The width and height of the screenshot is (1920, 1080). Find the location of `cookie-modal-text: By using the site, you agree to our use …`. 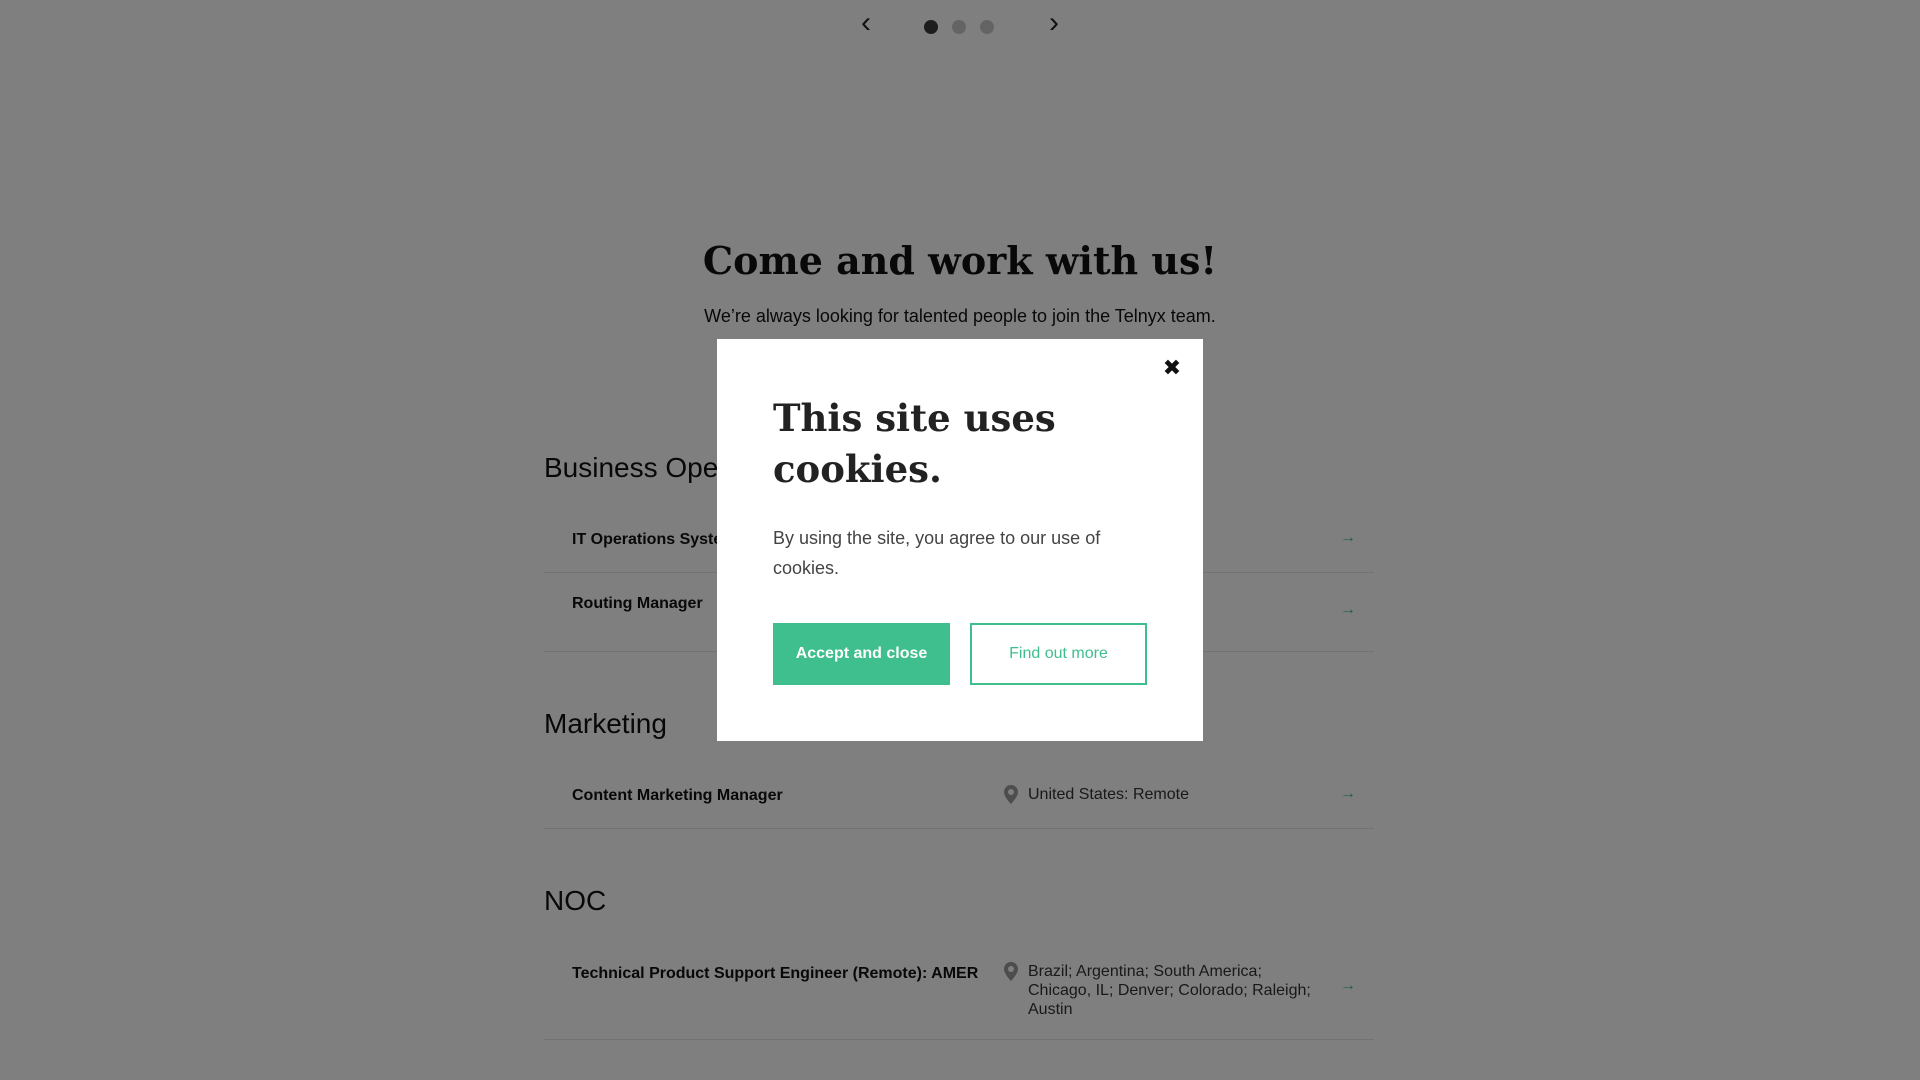

cookie-modal-text: By using the site, you agree to our use … is located at coordinates (937, 553).